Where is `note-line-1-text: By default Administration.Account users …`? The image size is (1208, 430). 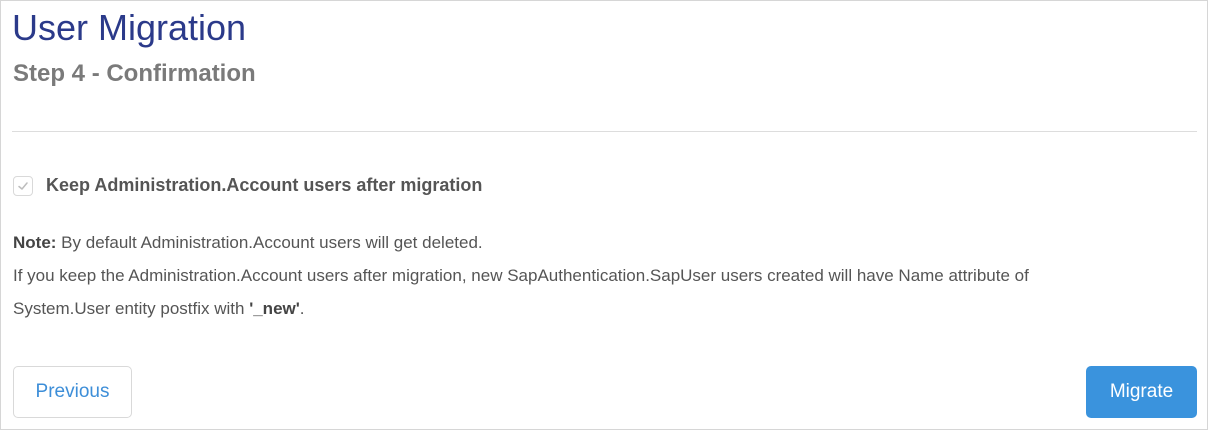 note-line-1-text: By default Administration.Account users … is located at coordinates (269, 242).